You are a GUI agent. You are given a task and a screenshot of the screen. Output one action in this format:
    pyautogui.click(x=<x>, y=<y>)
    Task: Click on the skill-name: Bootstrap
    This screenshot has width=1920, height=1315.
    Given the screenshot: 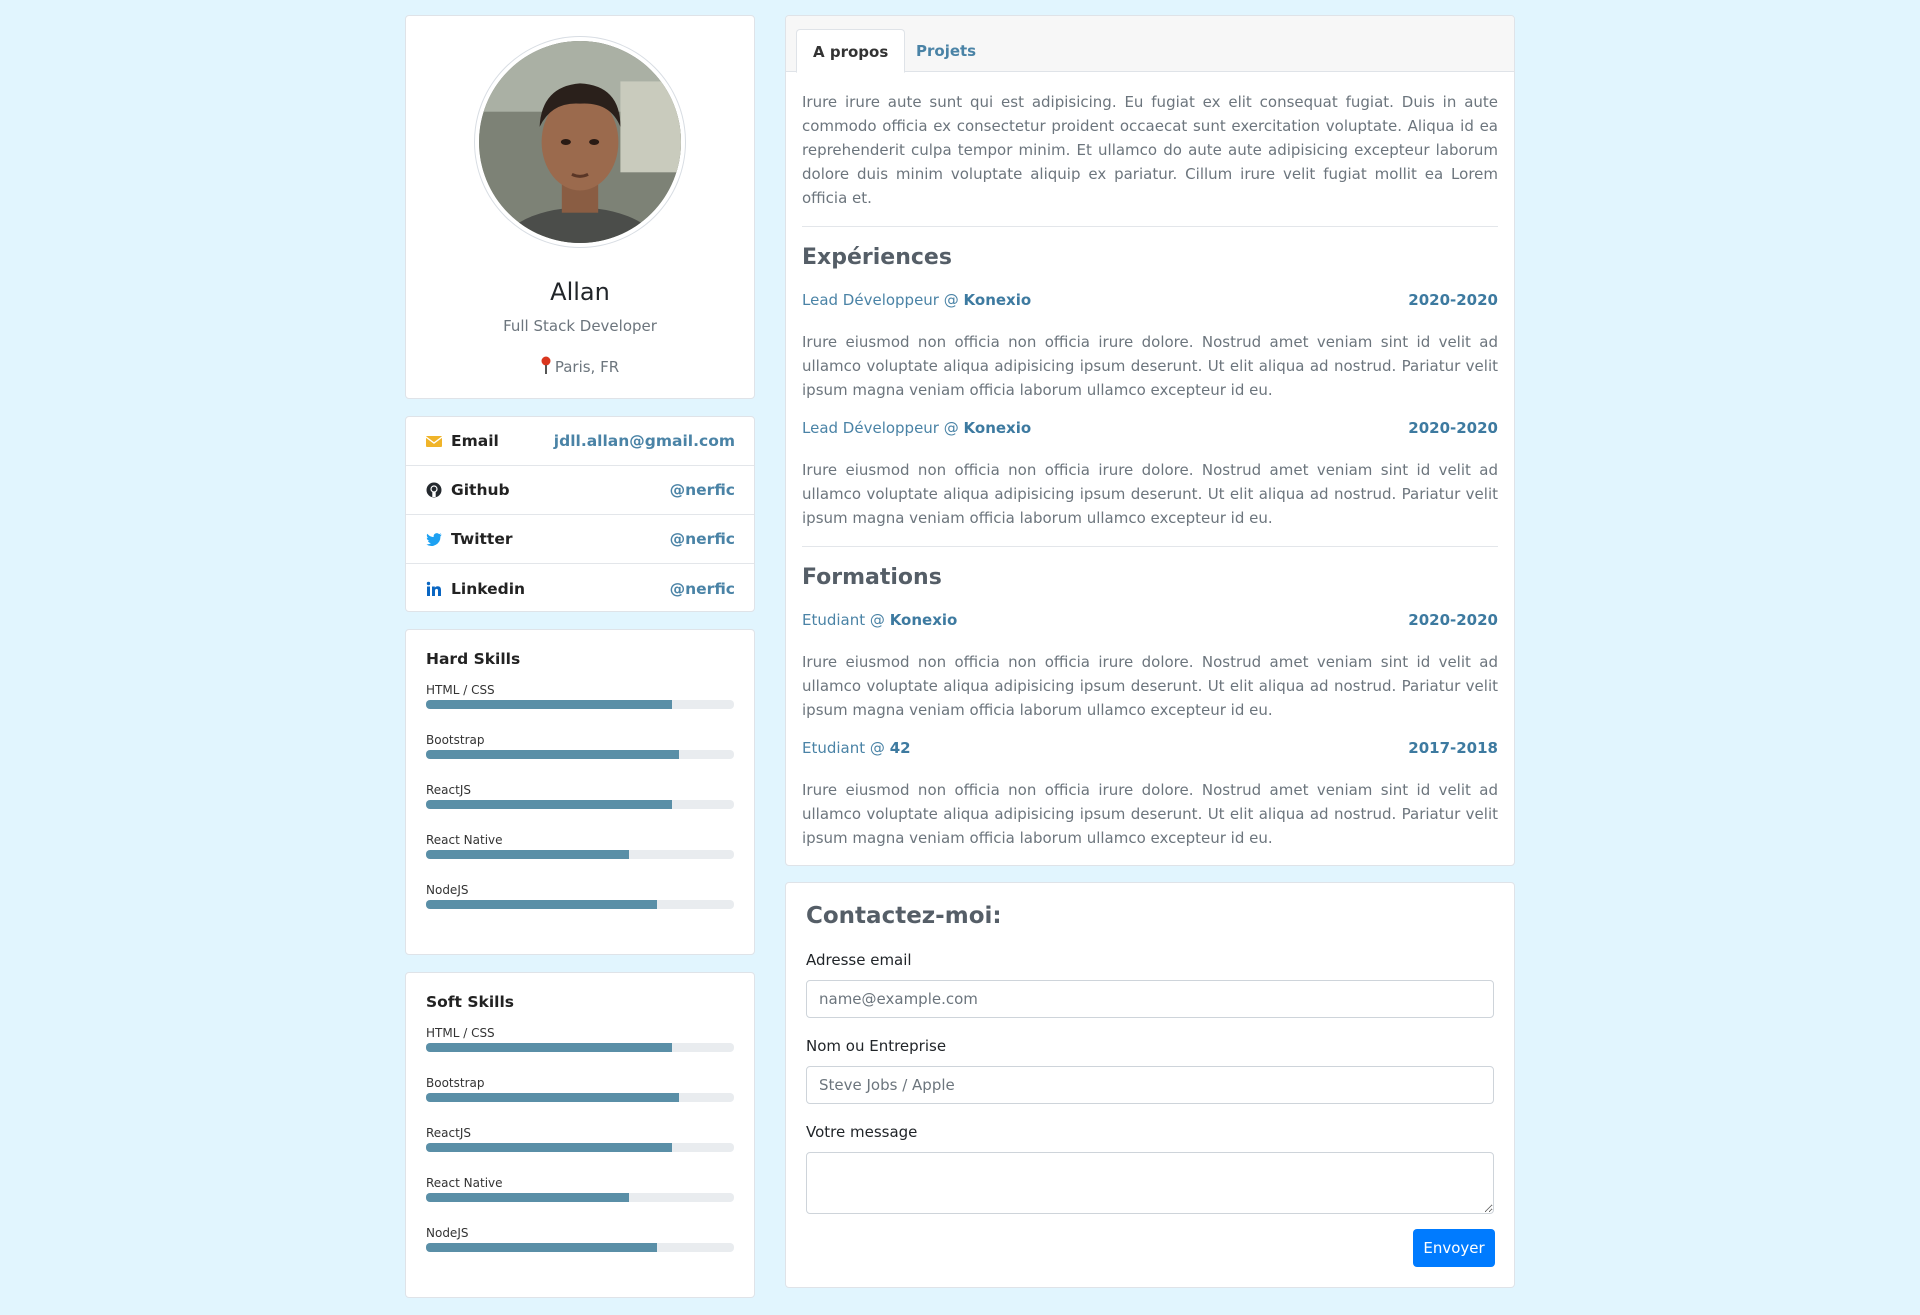 What is the action you would take?
    pyautogui.click(x=455, y=1083)
    